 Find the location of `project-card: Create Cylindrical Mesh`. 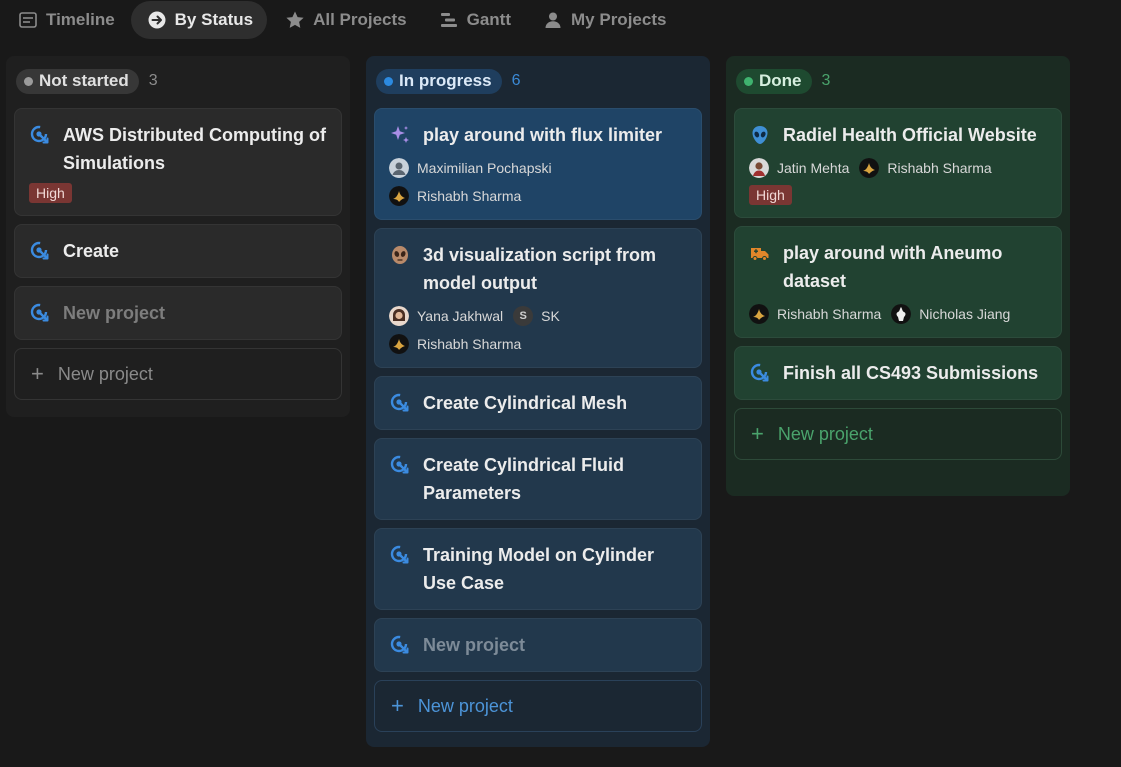

project-card: Create Cylindrical Mesh is located at coordinates (538, 403).